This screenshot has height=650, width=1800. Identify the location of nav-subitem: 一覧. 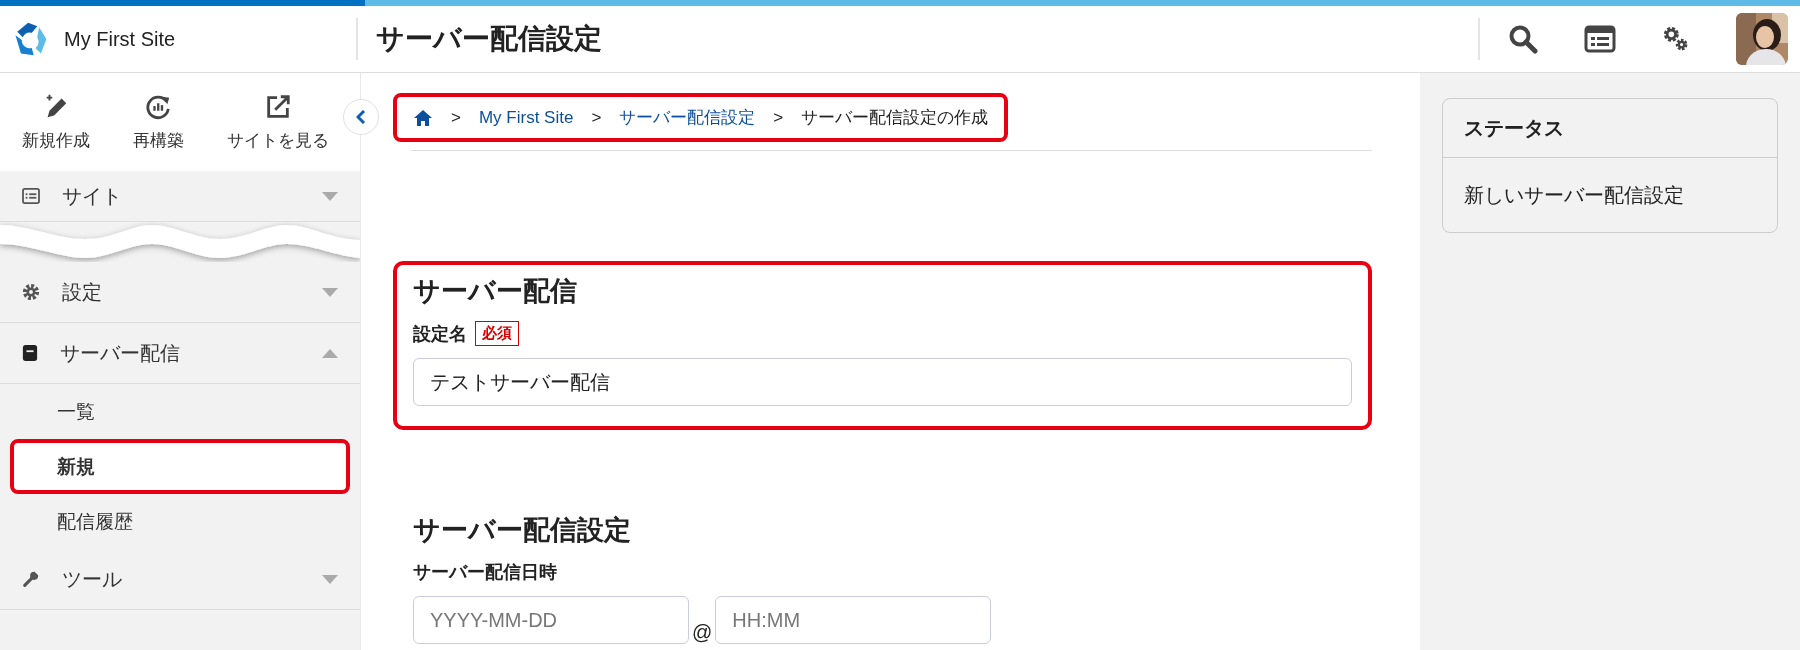
(180, 411).